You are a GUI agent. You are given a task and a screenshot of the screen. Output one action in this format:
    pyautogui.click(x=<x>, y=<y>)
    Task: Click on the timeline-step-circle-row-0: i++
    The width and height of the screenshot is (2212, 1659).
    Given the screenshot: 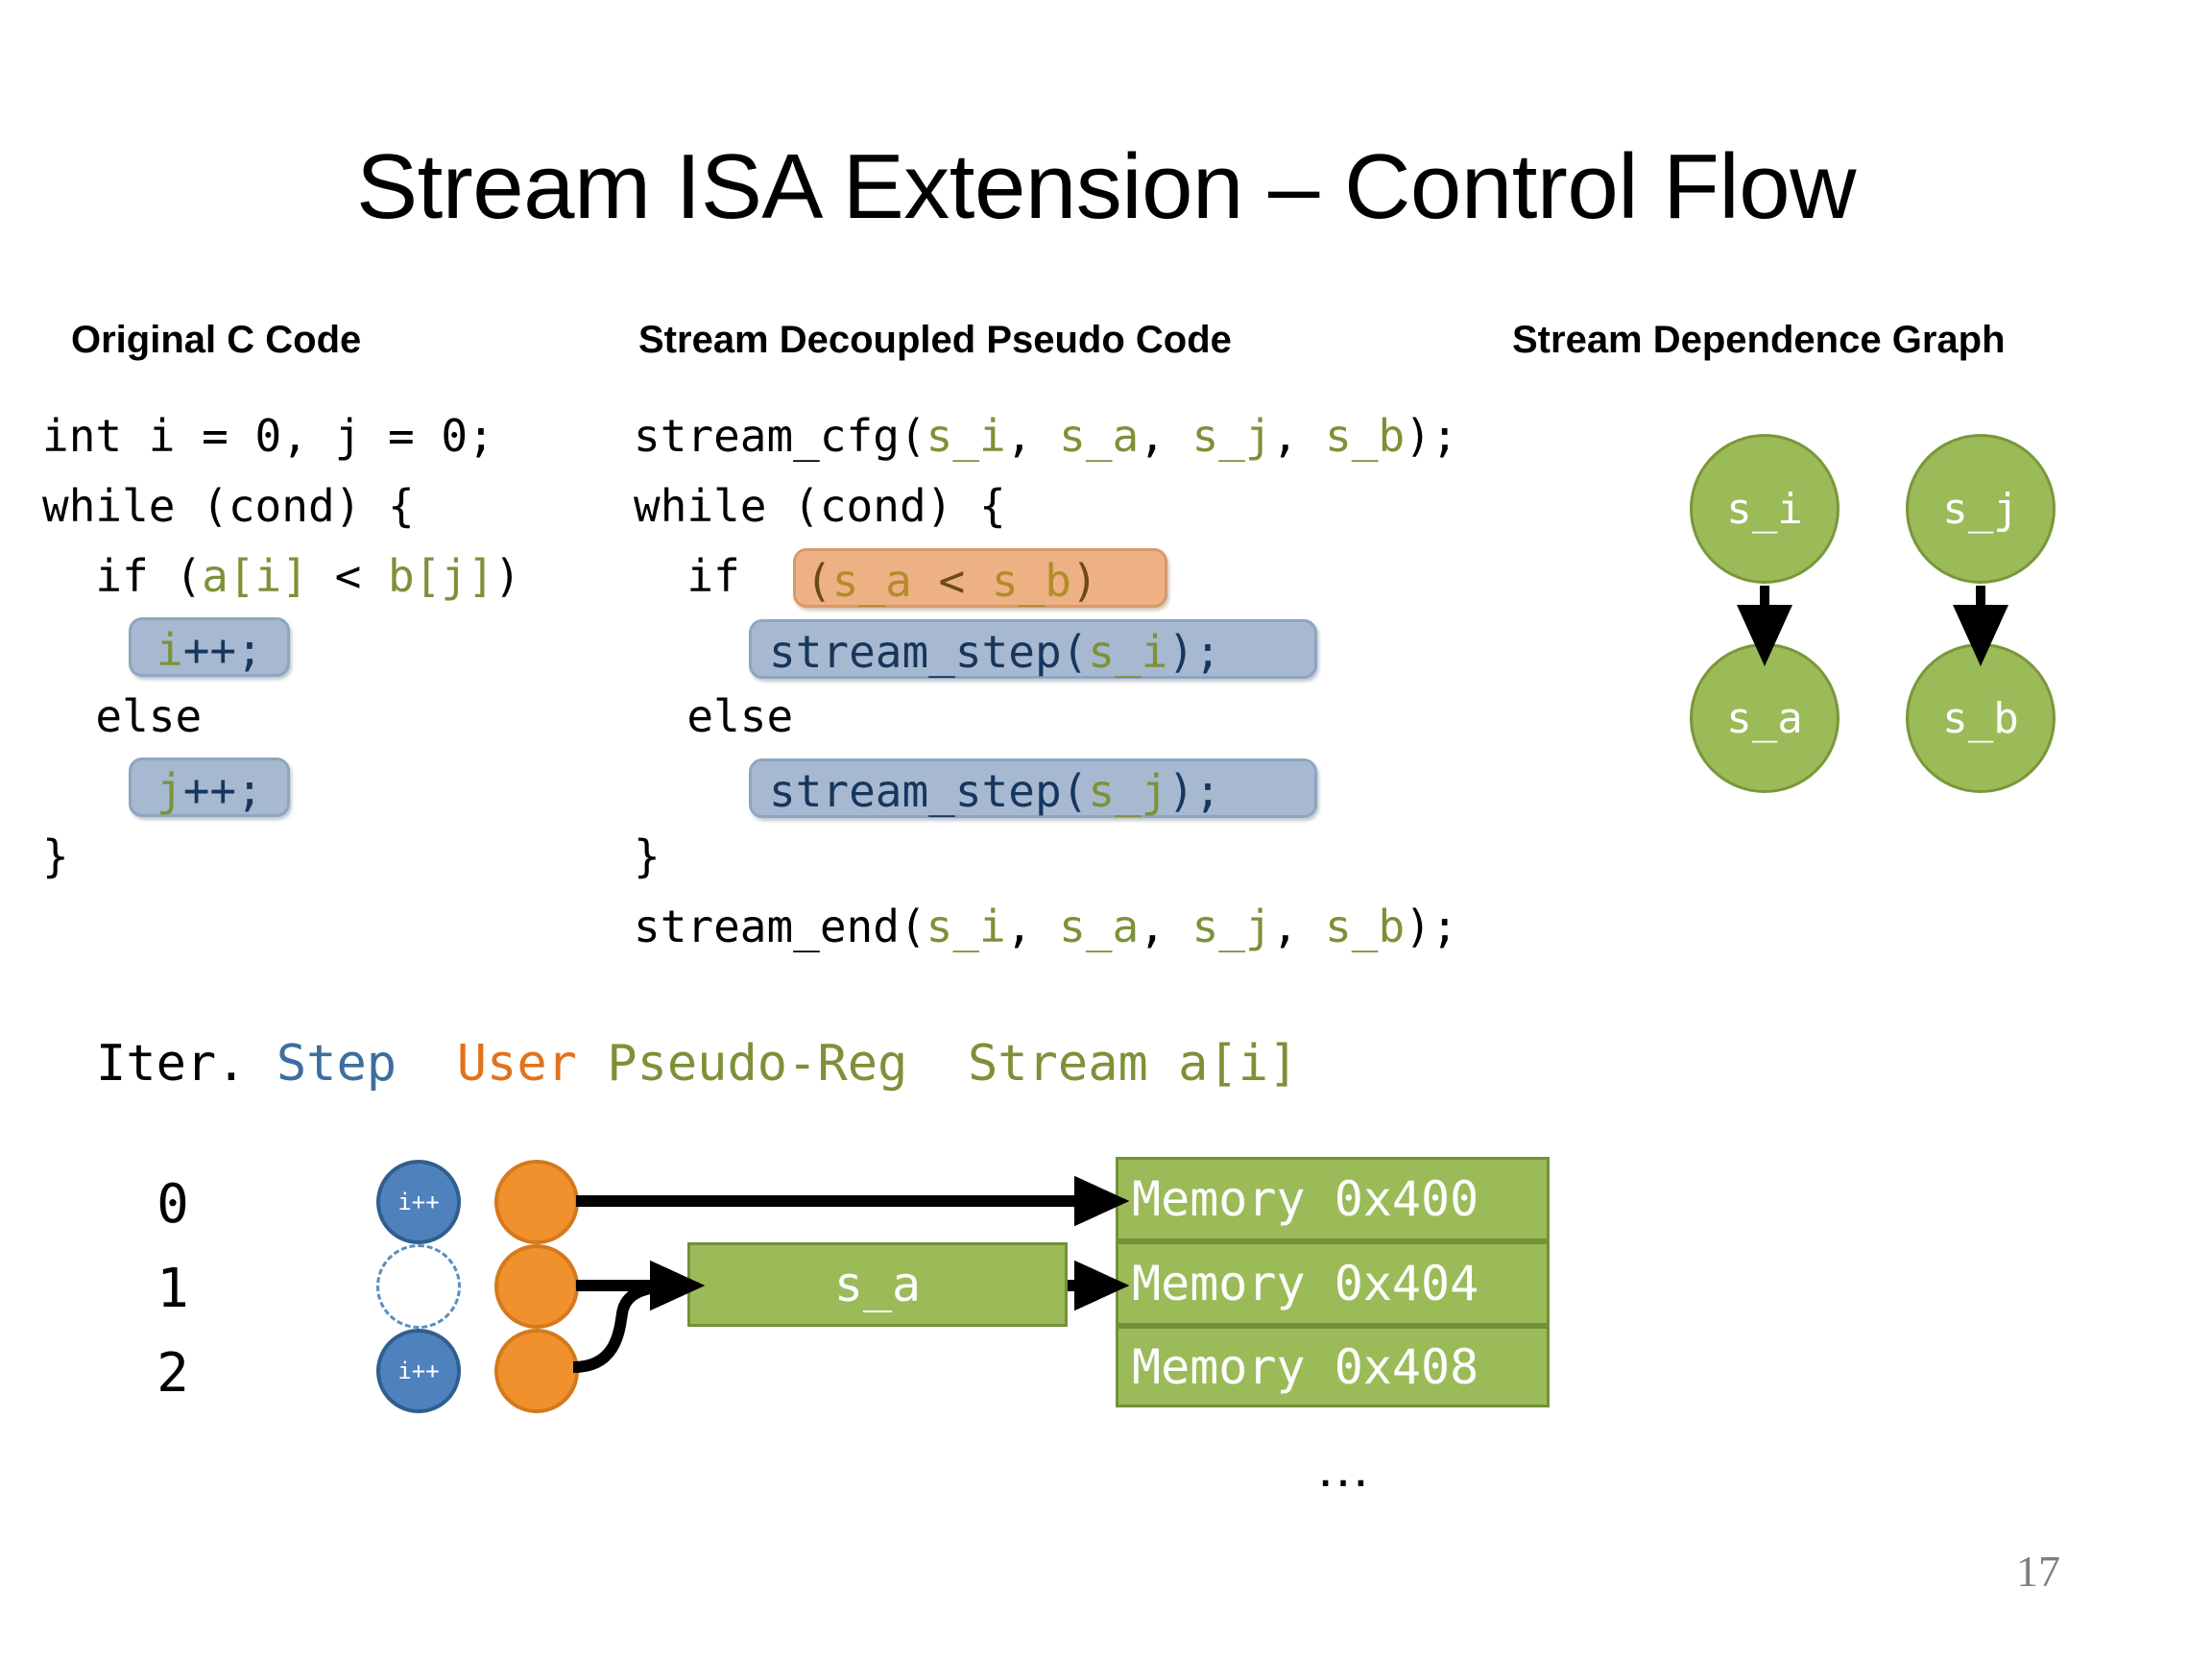 What is the action you would take?
    pyautogui.click(x=418, y=1202)
    